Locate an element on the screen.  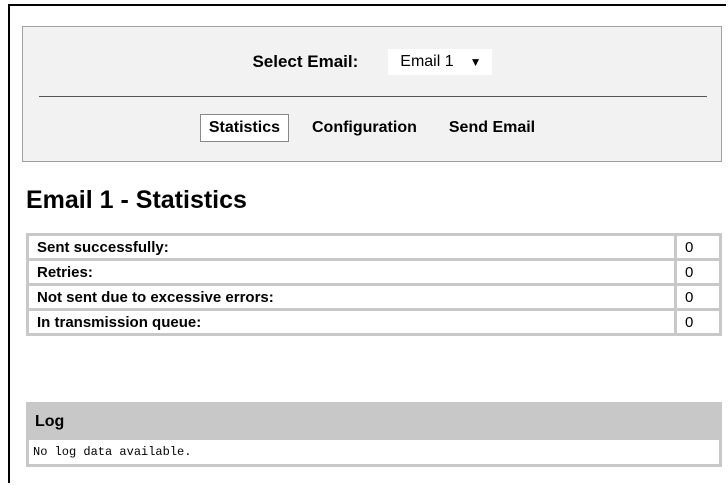
caret-down-icon: ▼ is located at coordinates (475, 62).